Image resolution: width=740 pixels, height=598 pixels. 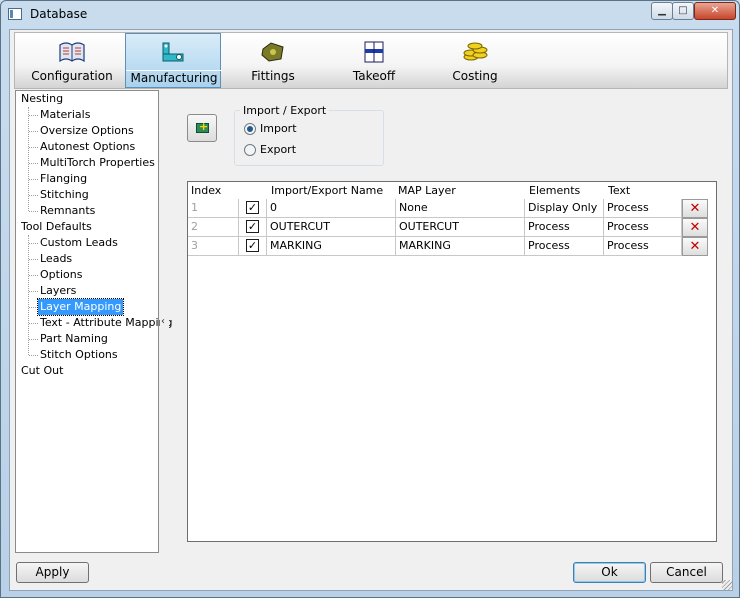 I want to click on row-name: OUTERCUT, so click(x=331, y=227).